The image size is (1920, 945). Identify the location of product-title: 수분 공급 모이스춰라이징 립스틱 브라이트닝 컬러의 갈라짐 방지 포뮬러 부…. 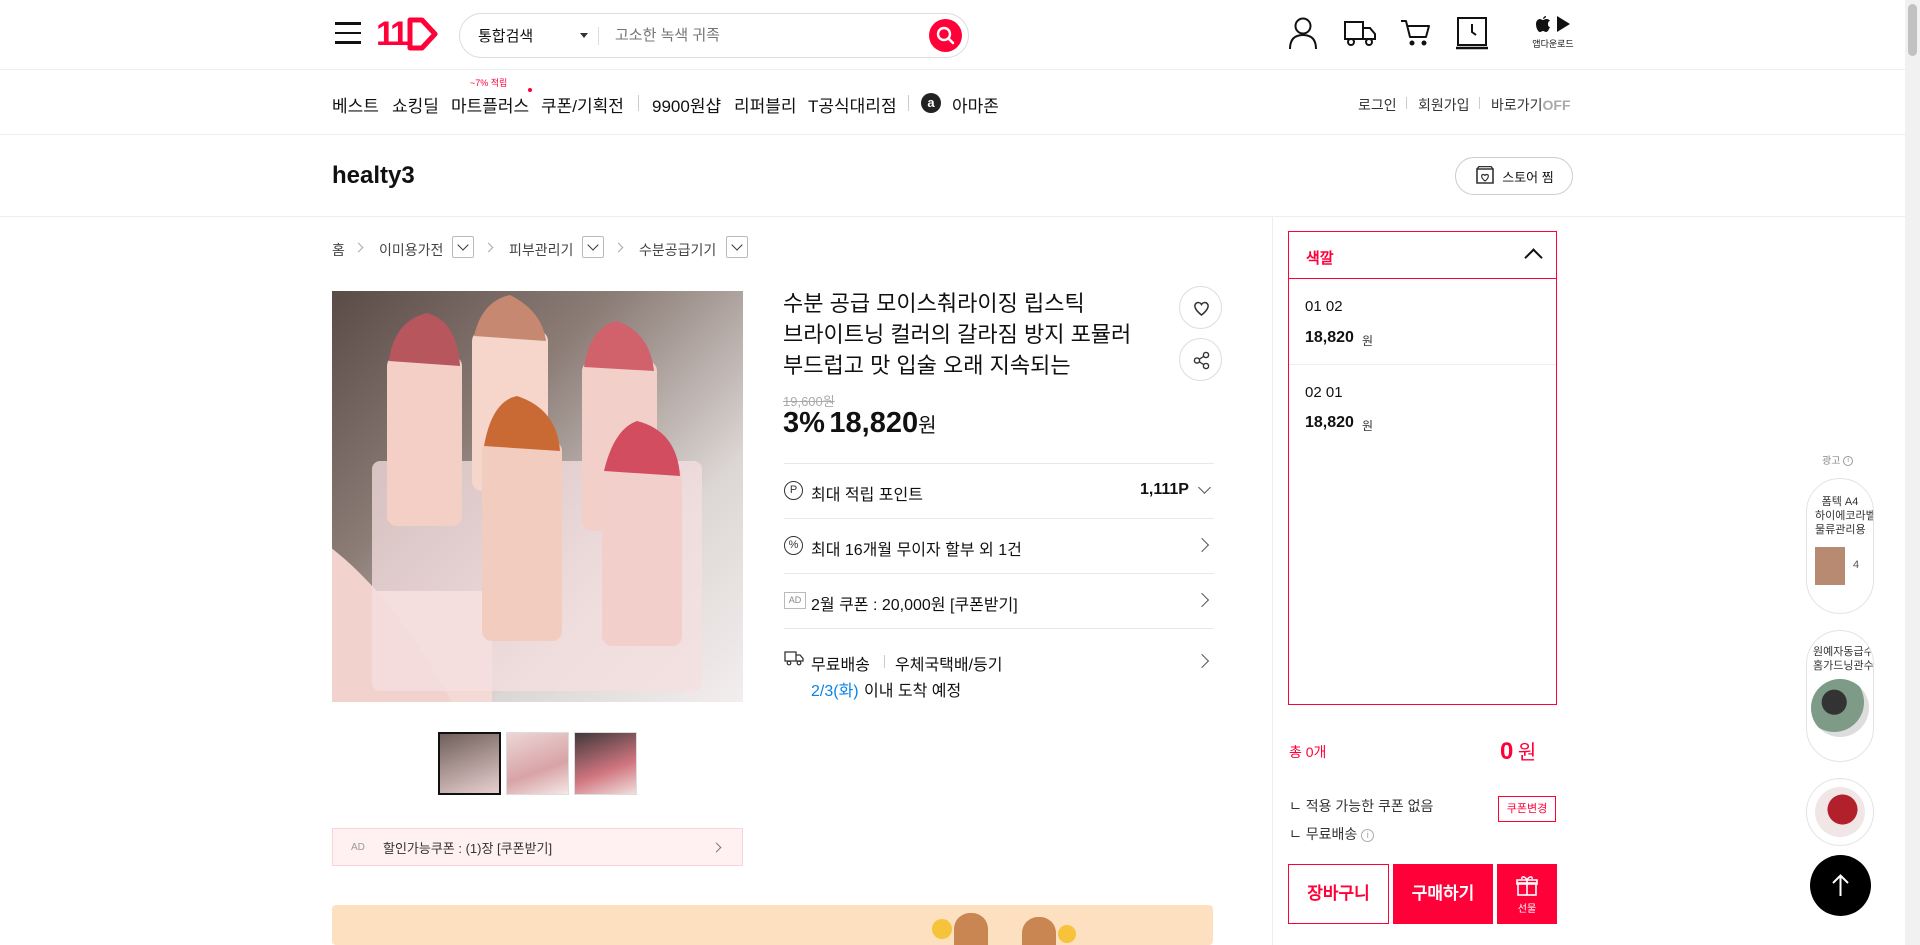
(957, 334).